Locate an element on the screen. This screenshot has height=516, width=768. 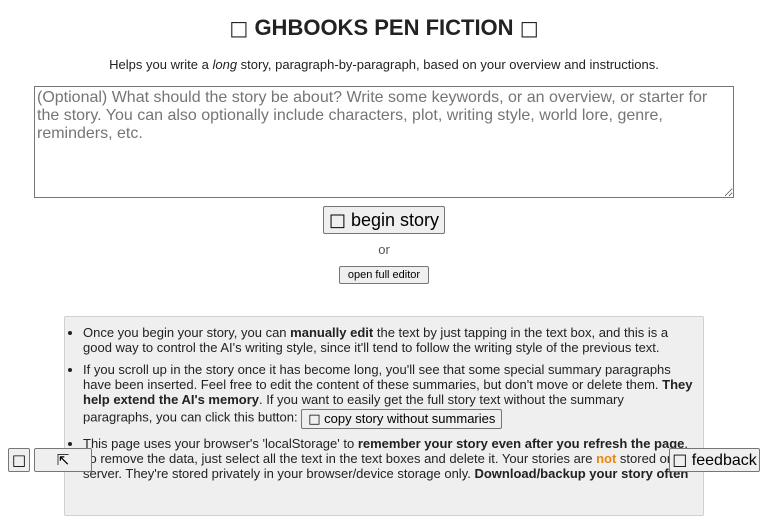
feedback-icon: □ is located at coordinates (680, 459).